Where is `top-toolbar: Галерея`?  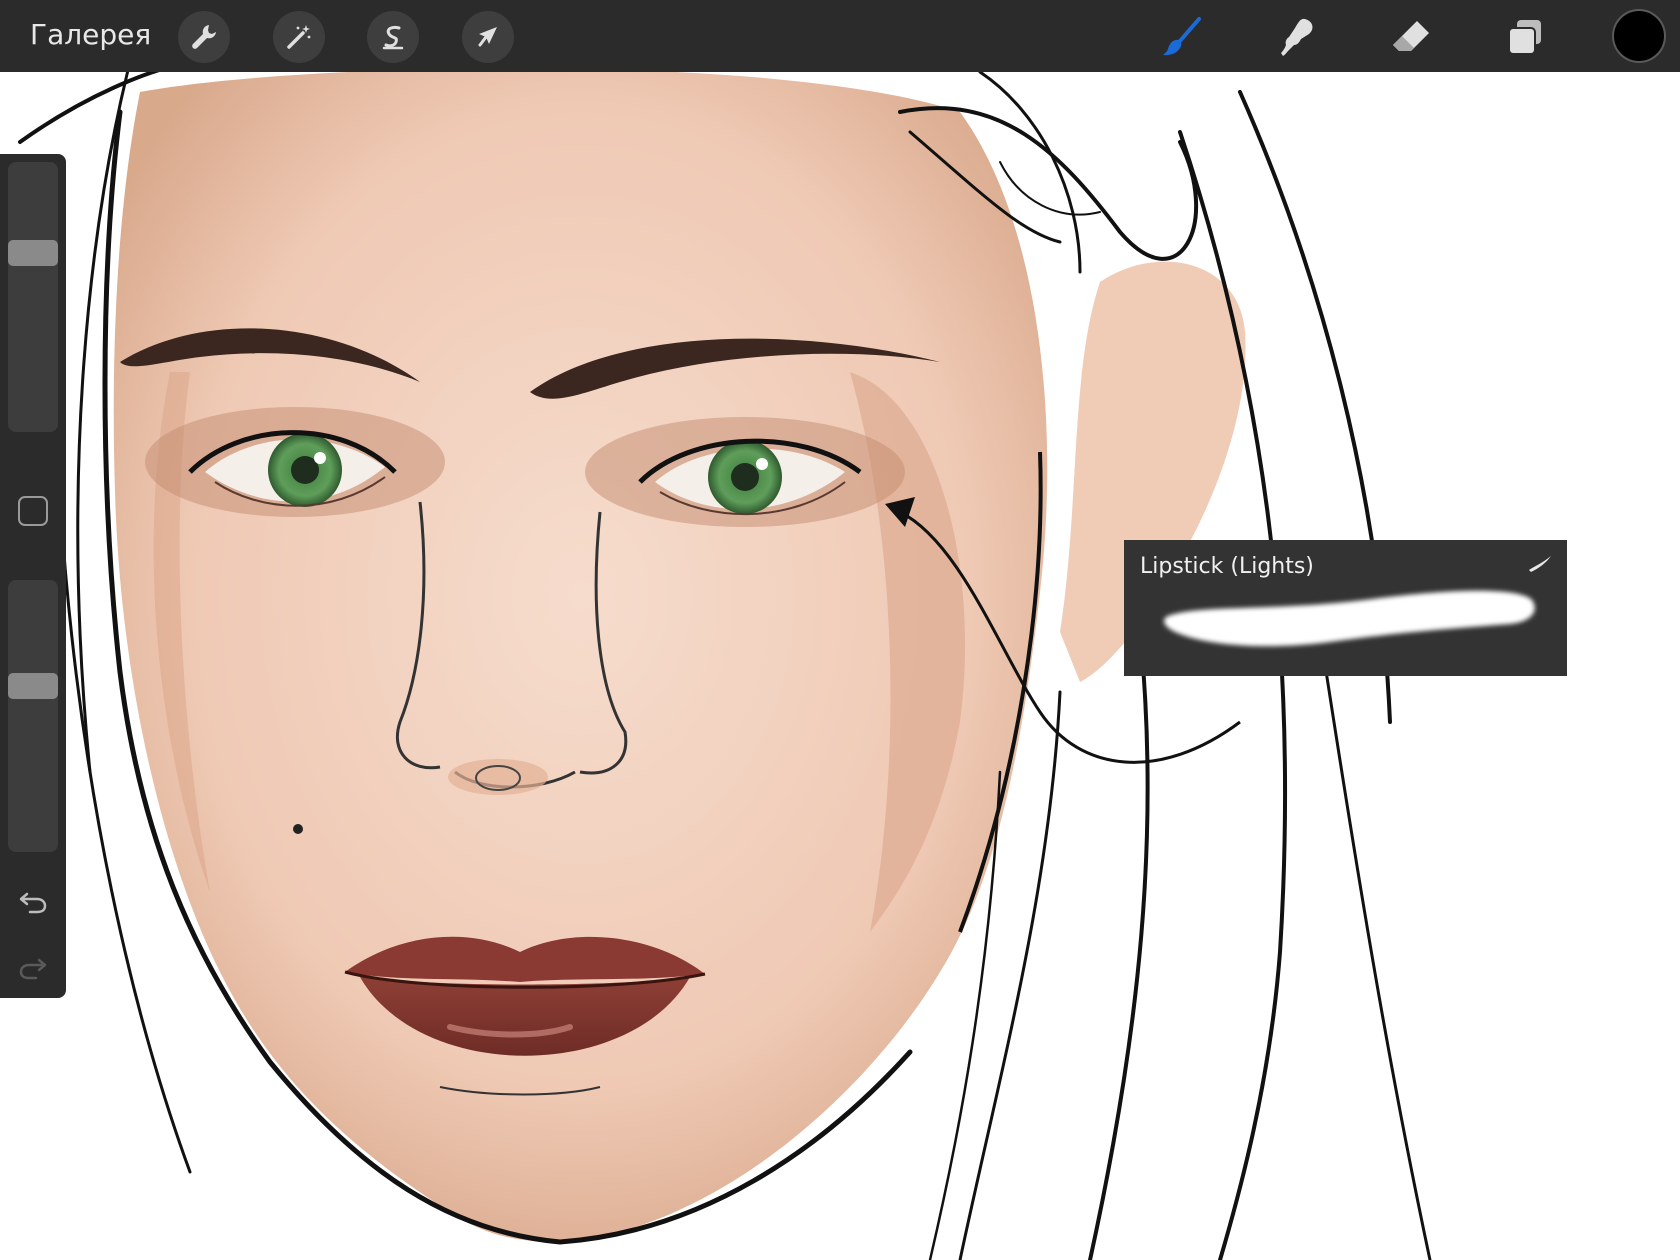 top-toolbar: Галерея is located at coordinates (840, 36).